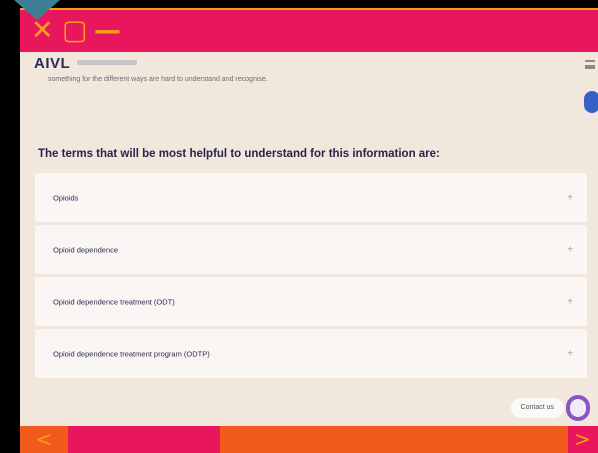  What do you see at coordinates (107, 31) in the screenshot?
I see `minimize-icon: —` at bounding box center [107, 31].